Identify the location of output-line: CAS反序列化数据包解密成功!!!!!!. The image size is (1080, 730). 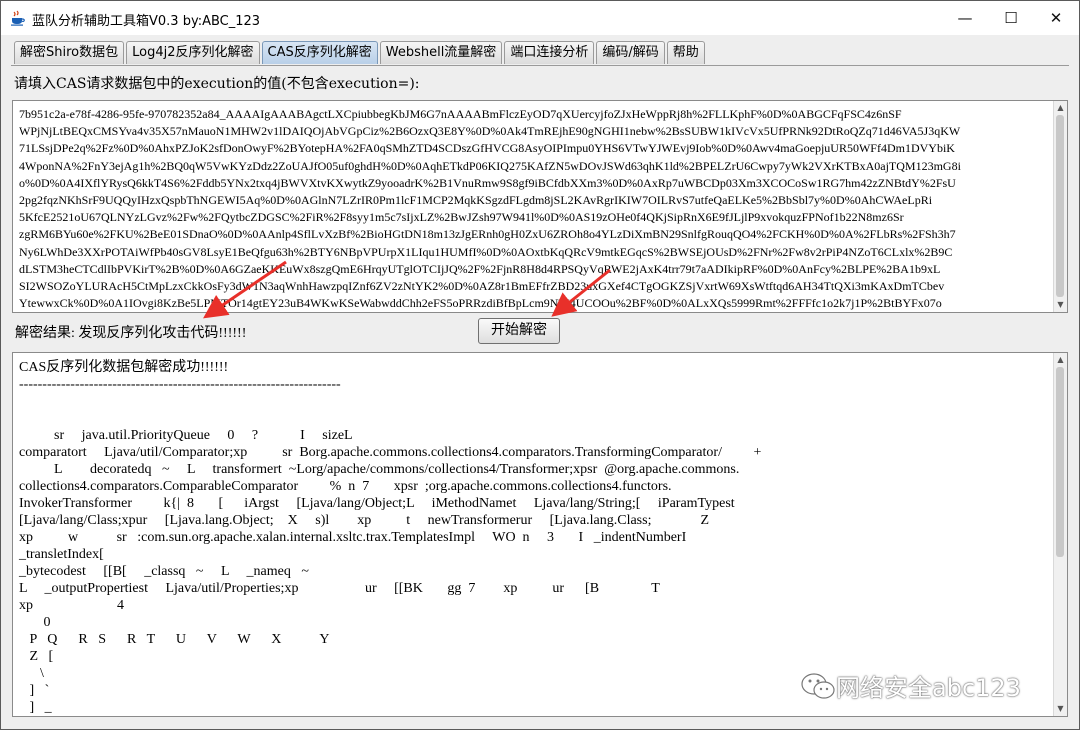
(124, 367).